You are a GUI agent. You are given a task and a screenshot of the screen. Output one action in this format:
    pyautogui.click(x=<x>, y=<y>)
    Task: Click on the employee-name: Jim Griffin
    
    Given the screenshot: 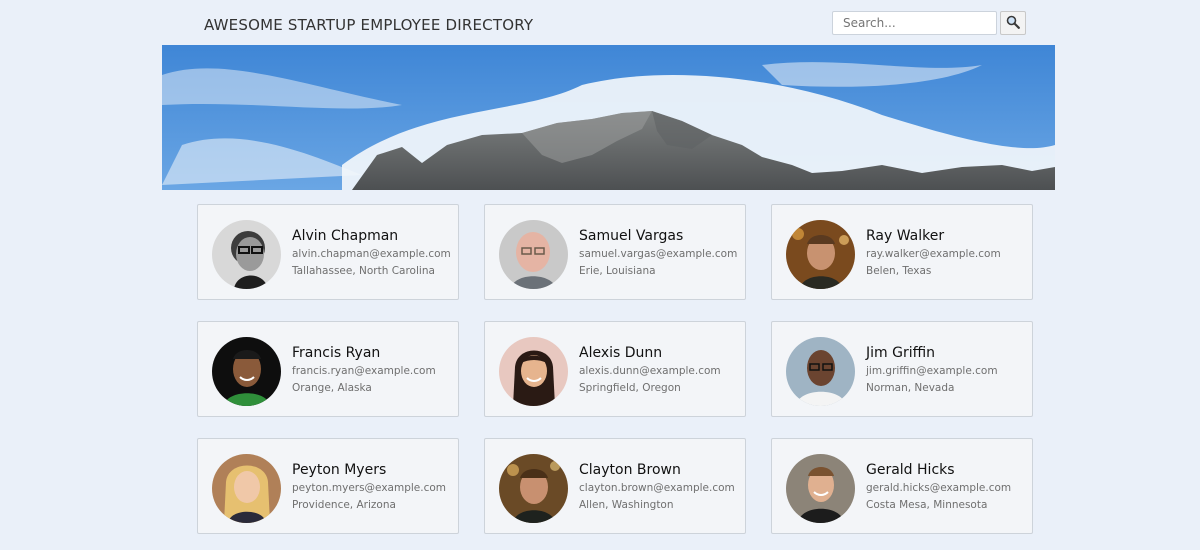 What is the action you would take?
    pyautogui.click(x=901, y=353)
    